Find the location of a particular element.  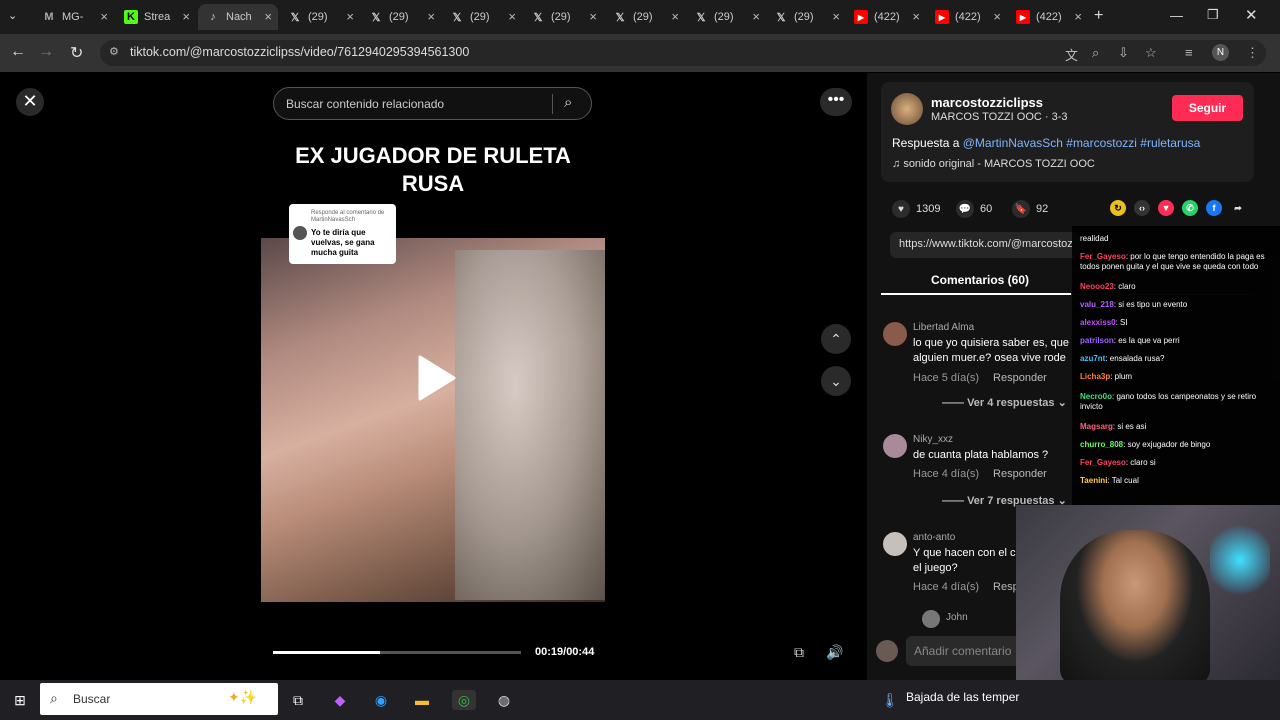

tab-8: 𝕏 (29) × is located at coordinates (645, 17).